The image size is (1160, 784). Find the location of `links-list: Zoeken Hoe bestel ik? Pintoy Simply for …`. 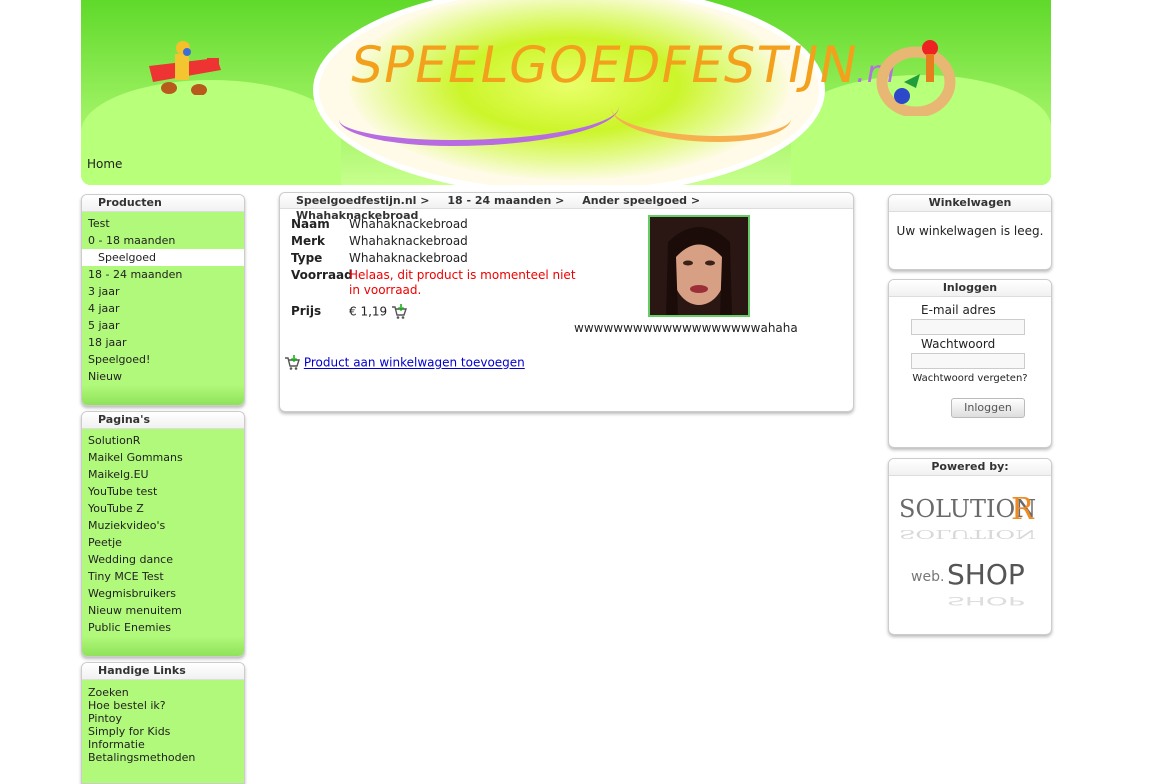

links-list: Zoeken Hoe bestel ik? Pintoy Simply for … is located at coordinates (163, 731).